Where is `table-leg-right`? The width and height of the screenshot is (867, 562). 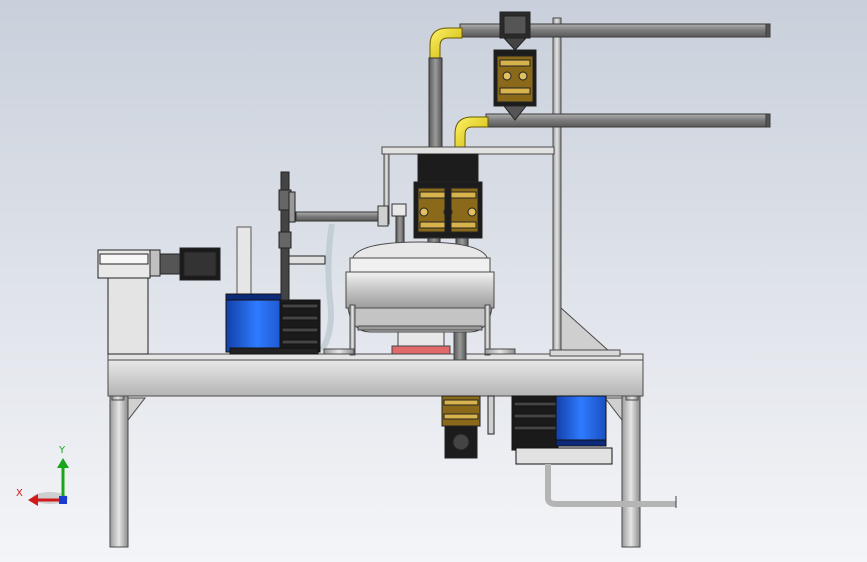
table-leg-right is located at coordinates (631, 471).